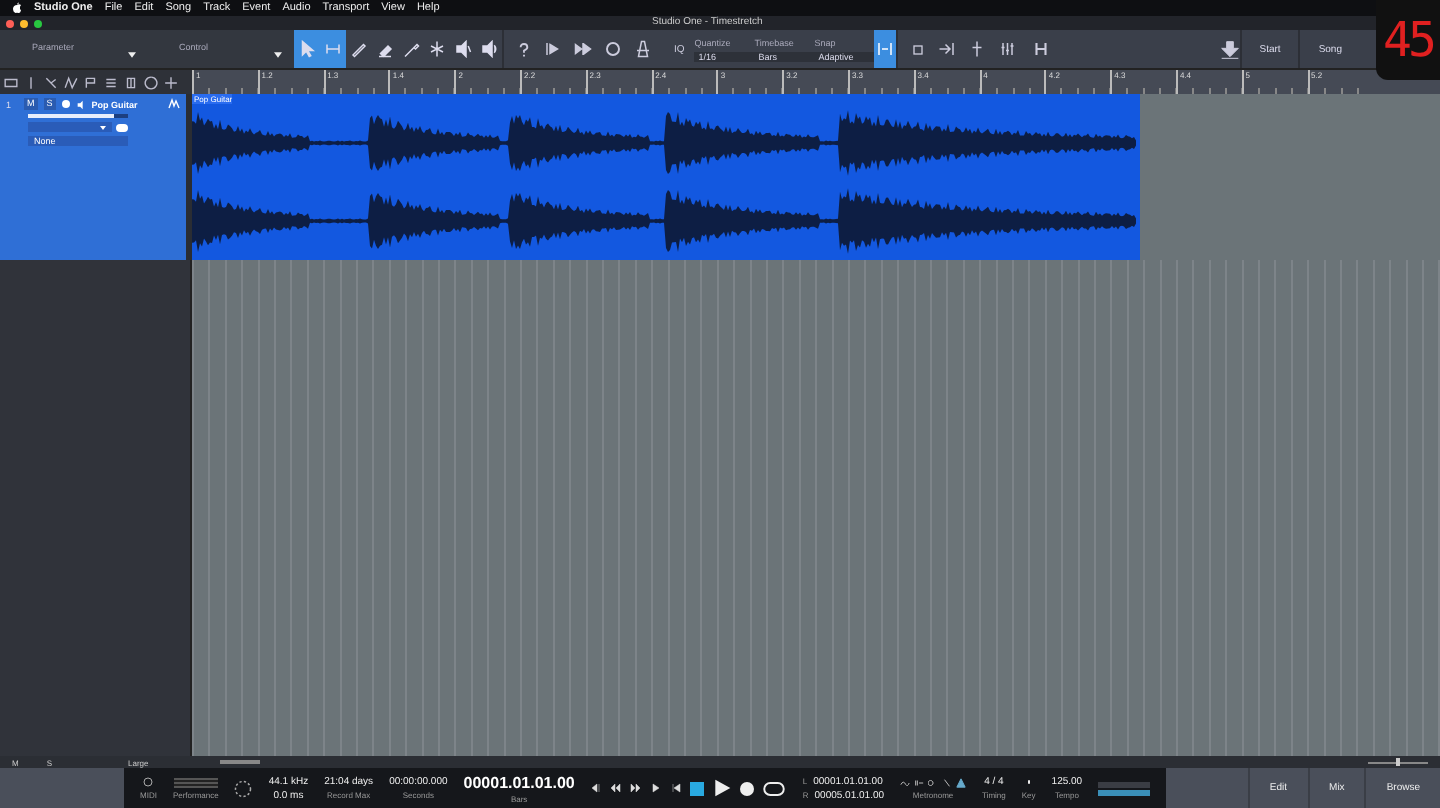 The image size is (1440, 808). I want to click on mute-icon, so click(463, 49).